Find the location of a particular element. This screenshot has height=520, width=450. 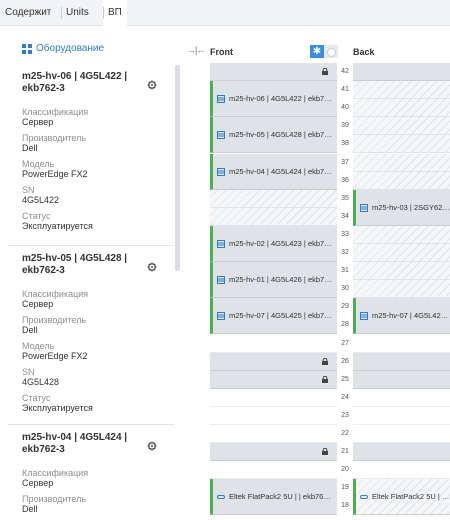

rack-device: m25-hv-05 | 4G5L428 | ekb762-3 is located at coordinates (273, 135).